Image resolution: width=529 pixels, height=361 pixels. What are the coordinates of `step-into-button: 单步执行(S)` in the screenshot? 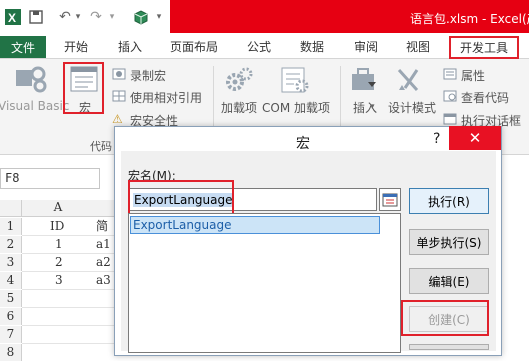 It's located at (449, 242).